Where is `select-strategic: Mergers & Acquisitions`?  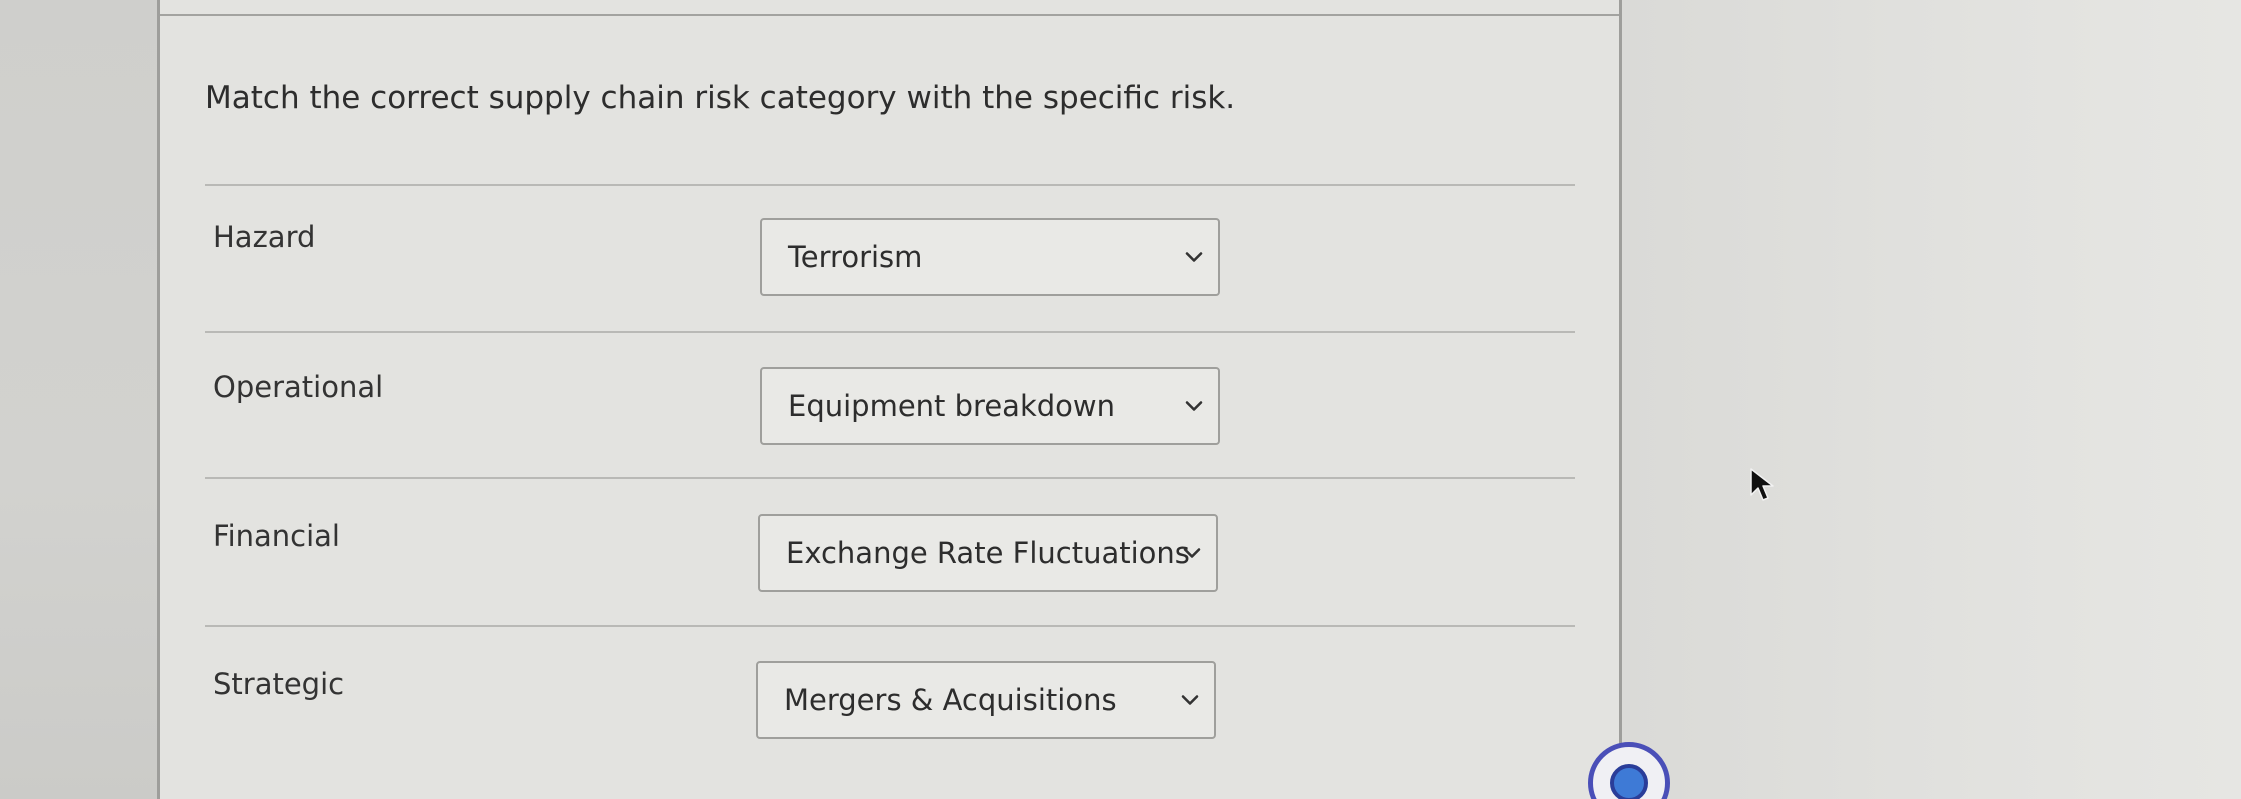 select-strategic: Mergers & Acquisitions is located at coordinates (986, 700).